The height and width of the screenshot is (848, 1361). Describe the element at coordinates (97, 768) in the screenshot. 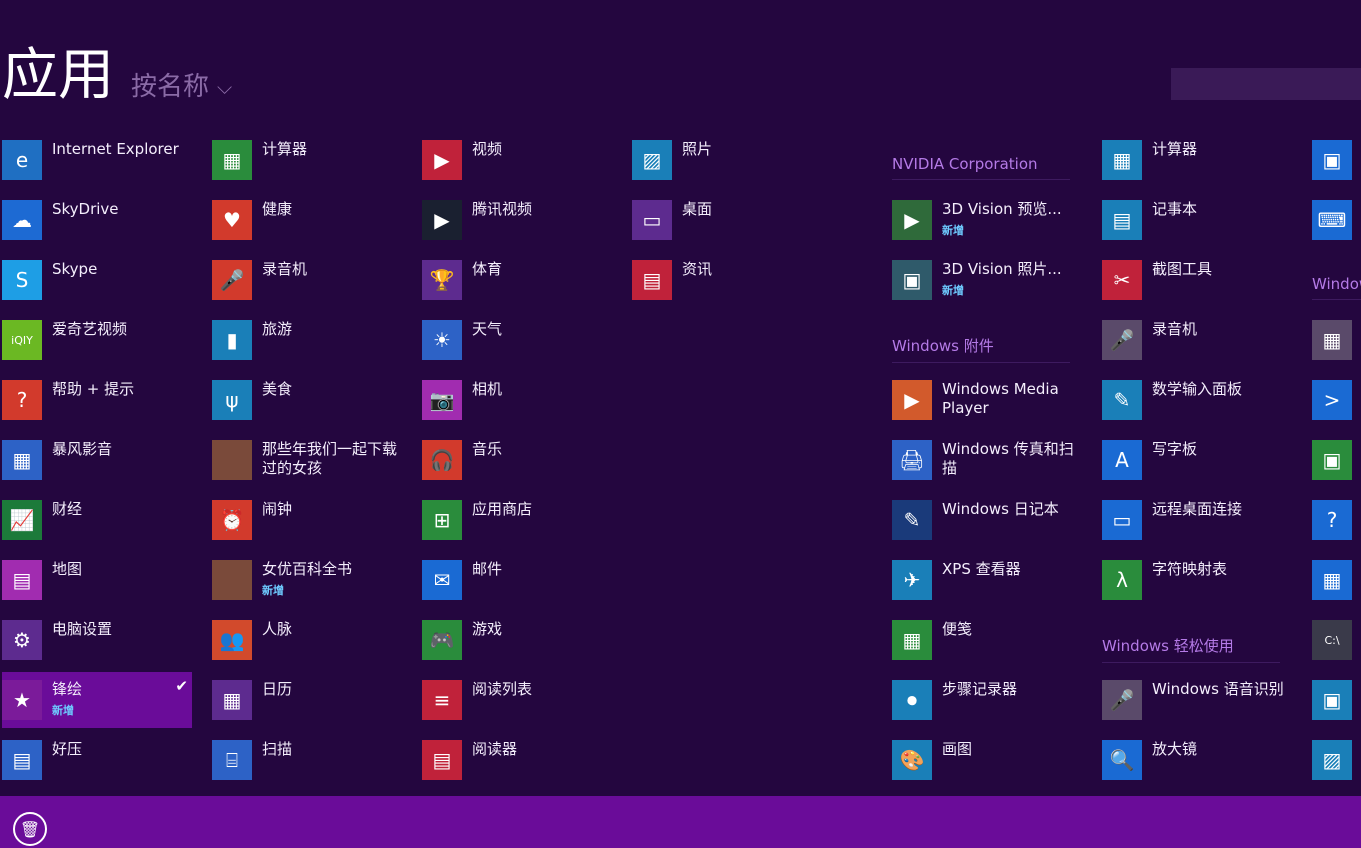

I see `app-tile: ▤ 好压` at that location.